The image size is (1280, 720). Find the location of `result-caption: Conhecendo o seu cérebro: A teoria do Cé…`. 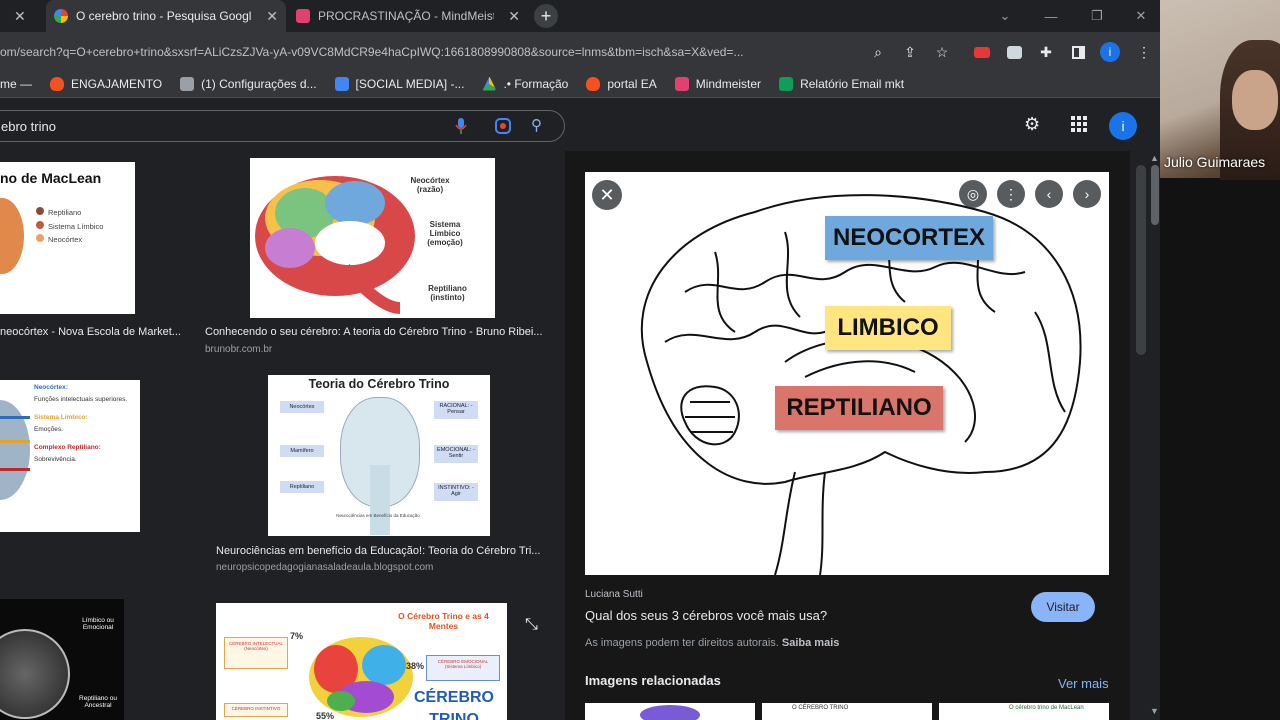

result-caption: Conhecendo o seu cérebro: A teoria do Cé… is located at coordinates (375, 332).